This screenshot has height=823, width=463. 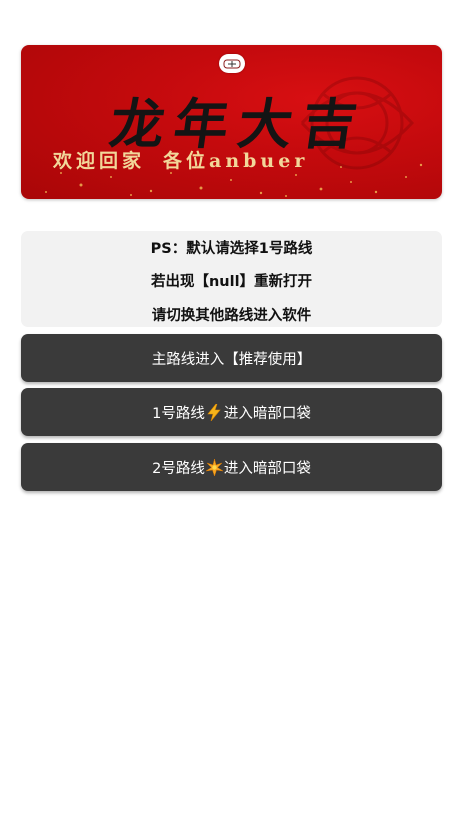 I want to click on sparkle-burst-icon, so click(x=214, y=467).